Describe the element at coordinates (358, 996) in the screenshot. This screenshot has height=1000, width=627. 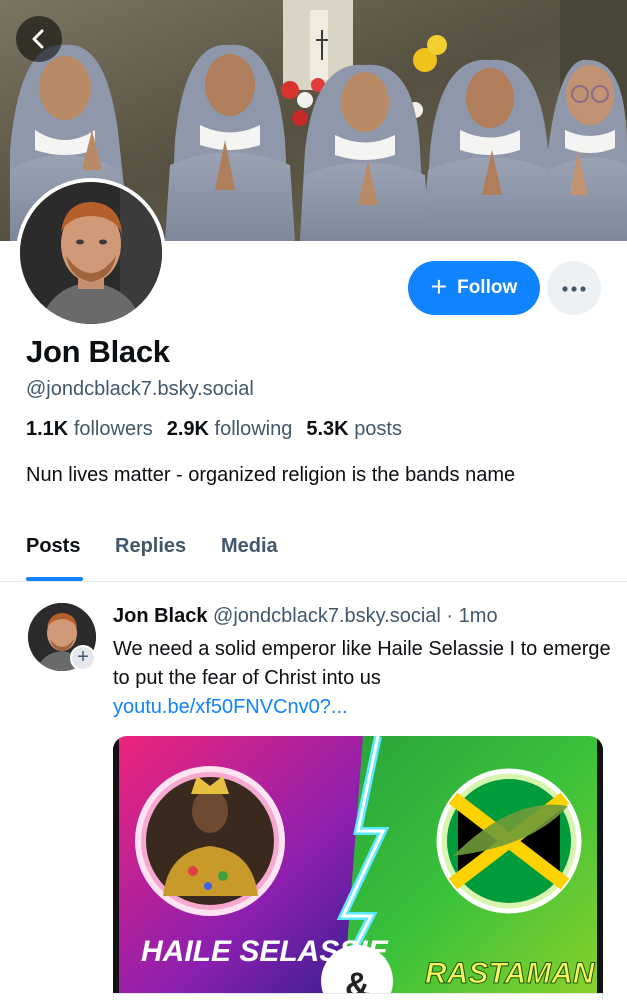
I see `post-media-footer` at that location.